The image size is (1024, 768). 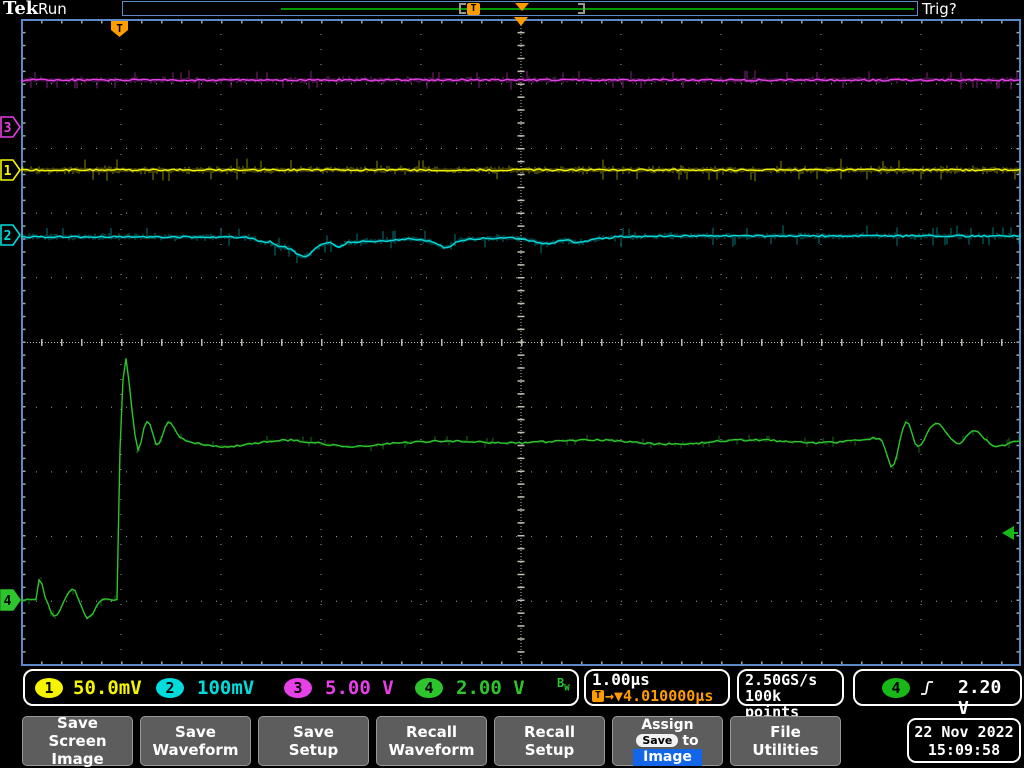 I want to click on trigger-source-badge: 4, so click(x=896, y=688).